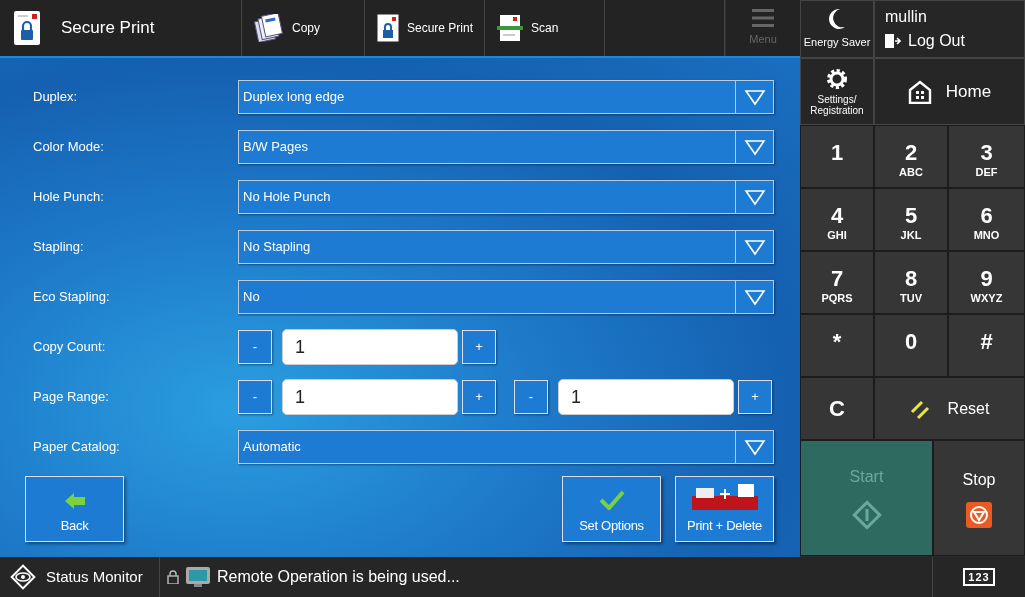  What do you see at coordinates (949, 91) in the screenshot?
I see `home-button: Home` at bounding box center [949, 91].